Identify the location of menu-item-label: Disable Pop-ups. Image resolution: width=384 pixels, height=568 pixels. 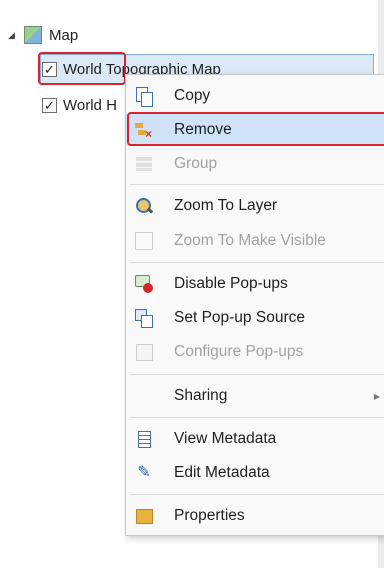
(231, 283).